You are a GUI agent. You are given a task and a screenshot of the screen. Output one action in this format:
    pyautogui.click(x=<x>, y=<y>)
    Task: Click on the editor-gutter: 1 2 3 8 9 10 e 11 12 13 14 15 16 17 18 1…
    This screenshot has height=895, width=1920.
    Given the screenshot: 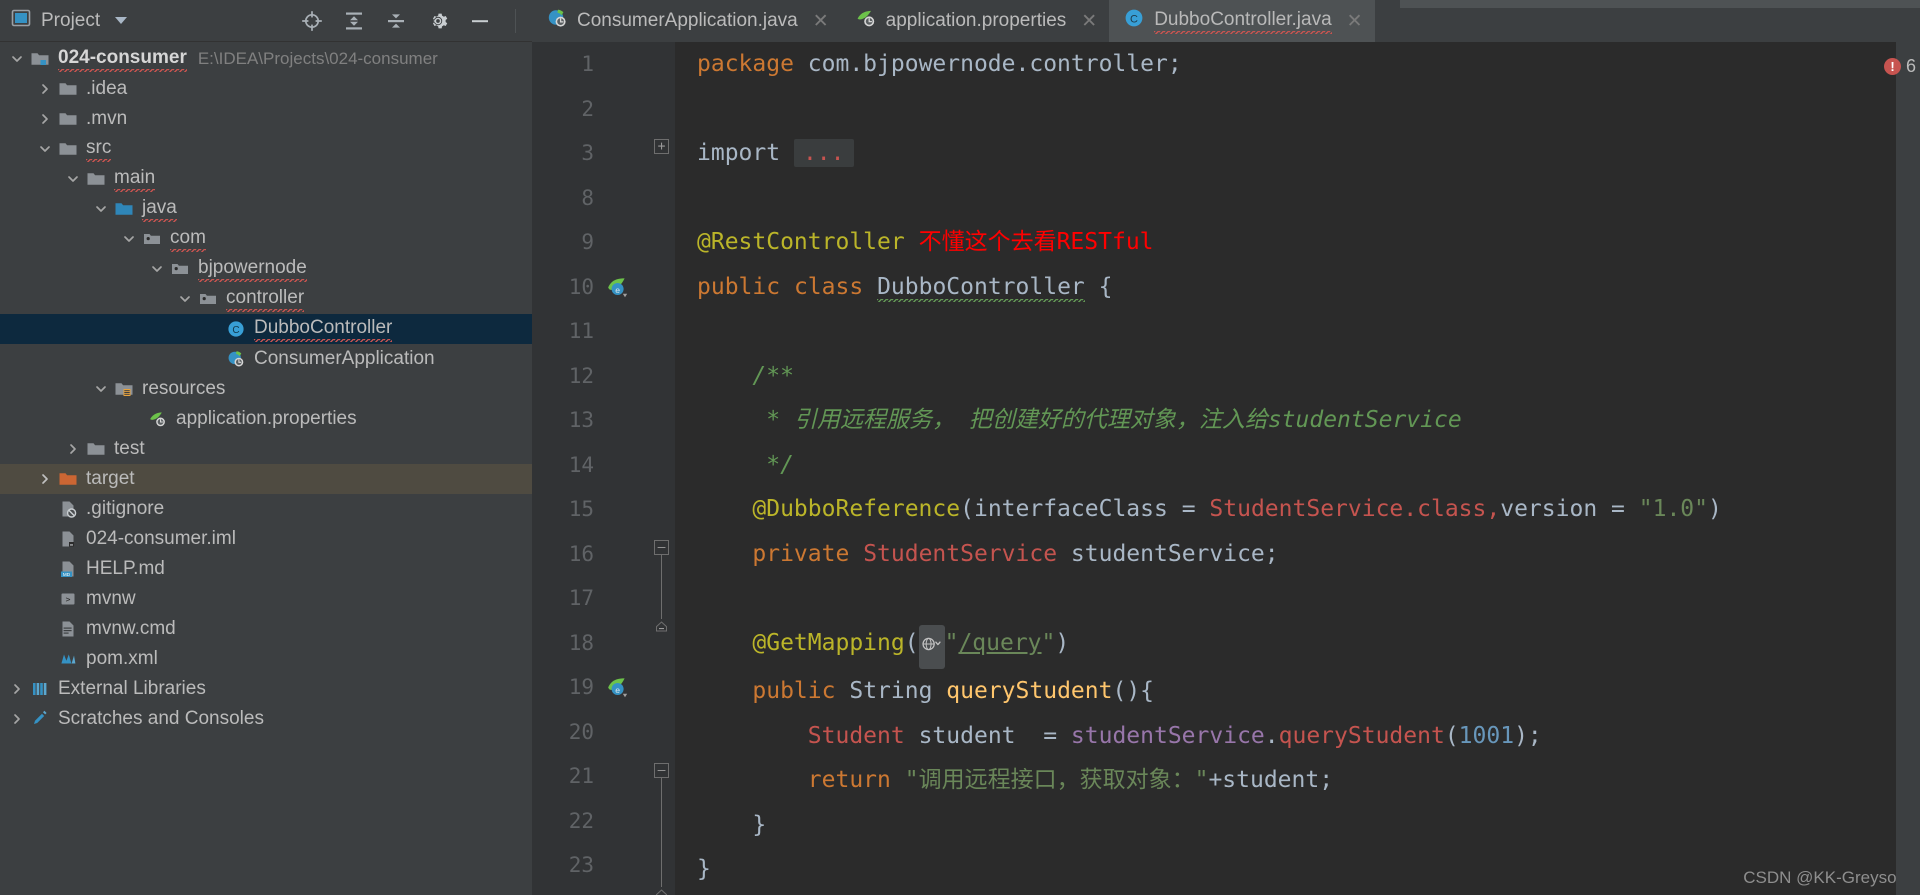 What is the action you would take?
    pyautogui.click(x=589, y=468)
    